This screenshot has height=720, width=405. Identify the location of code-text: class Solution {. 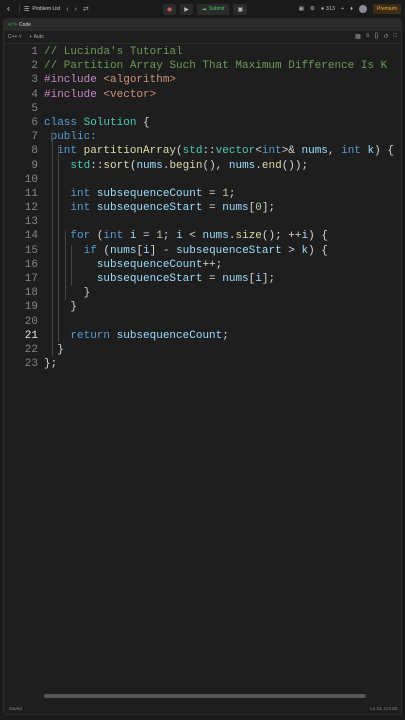
(97, 122).